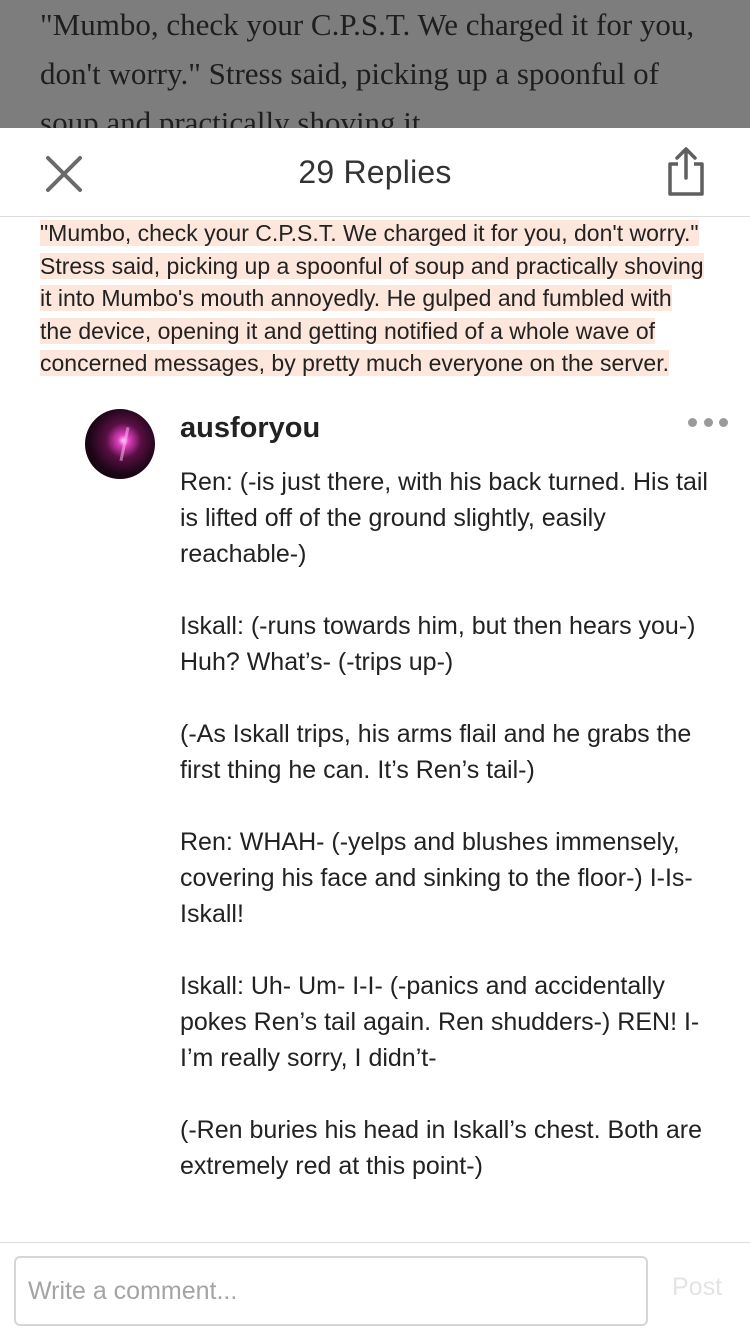 This screenshot has width=750, height=1334. Describe the element at coordinates (692, 423) in the screenshot. I see `more-horizontal-icon` at that location.